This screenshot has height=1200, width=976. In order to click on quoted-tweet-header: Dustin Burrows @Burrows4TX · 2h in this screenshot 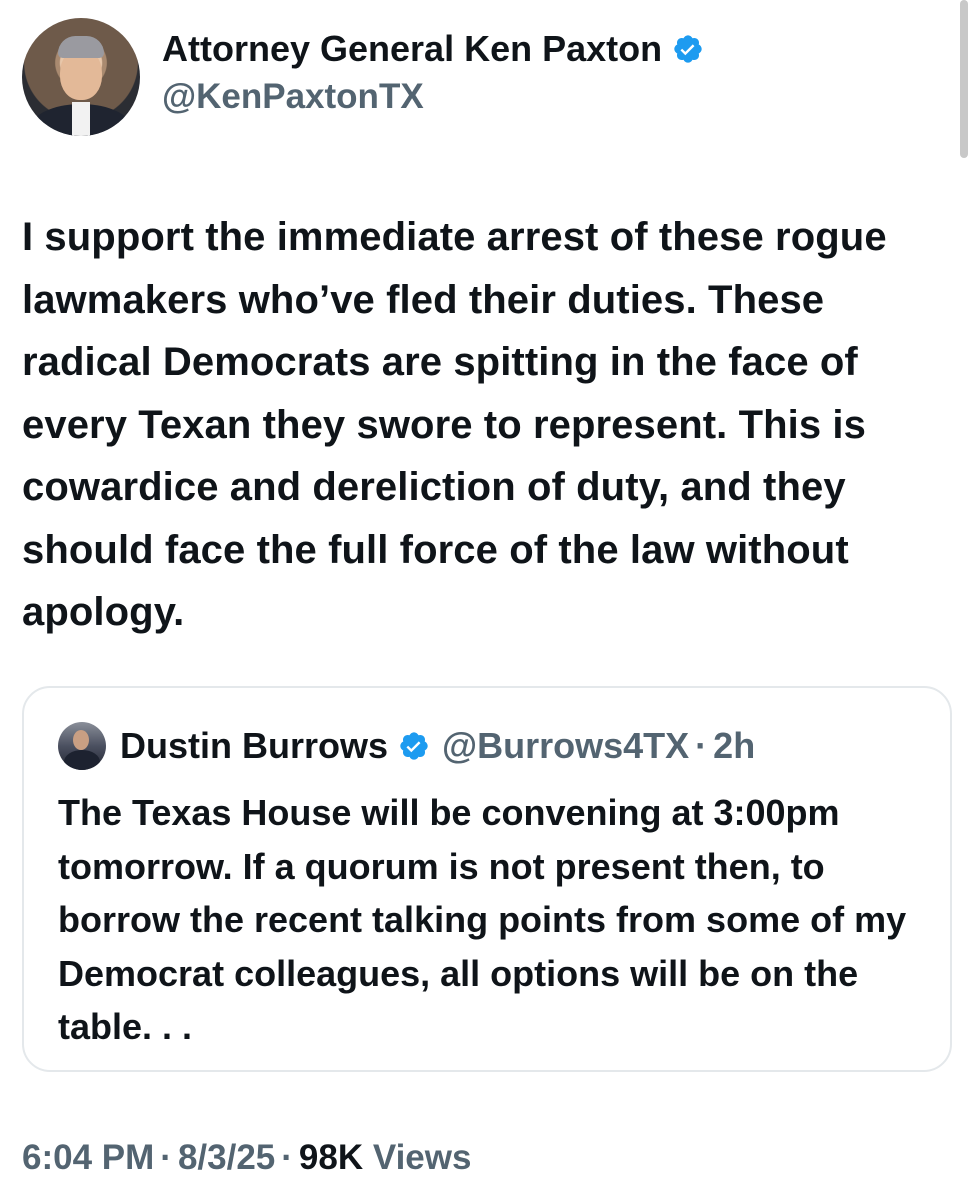, I will do `click(406, 746)`.